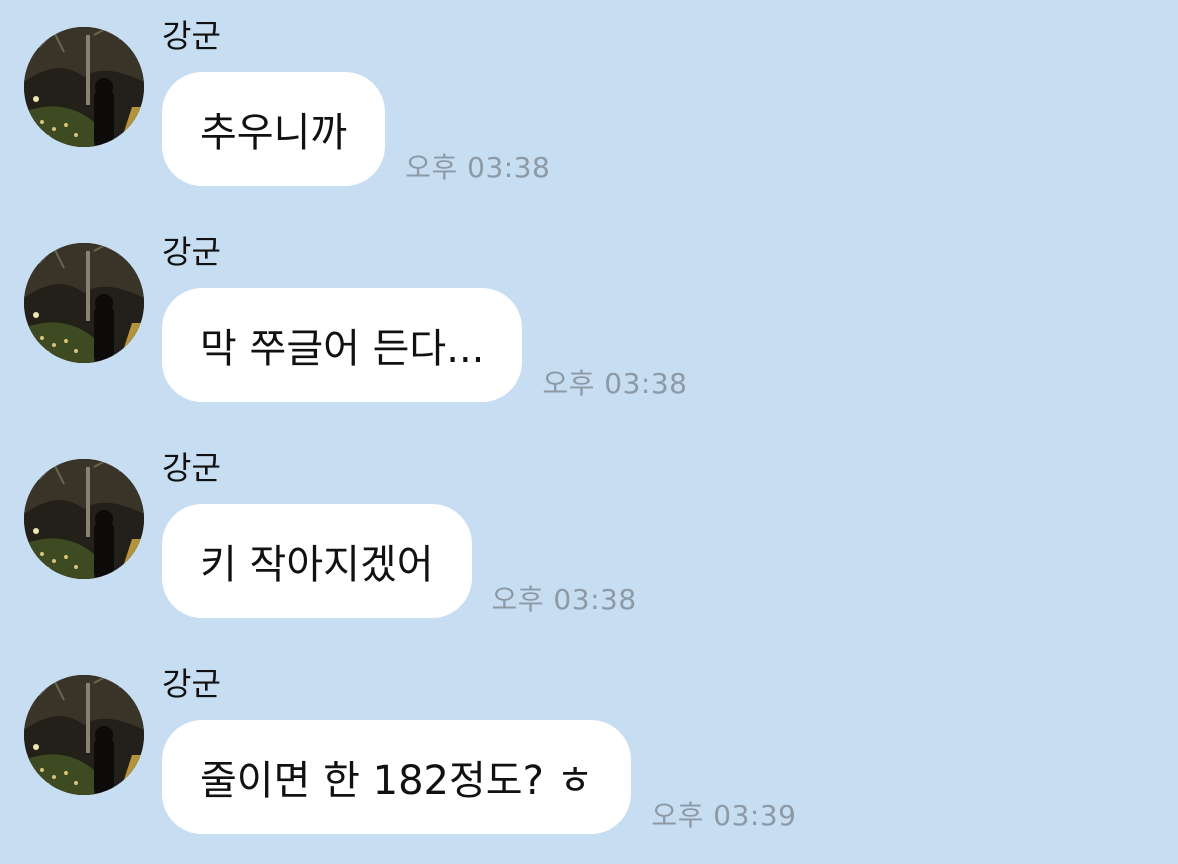 The width and height of the screenshot is (1178, 864). Describe the element at coordinates (397, 777) in the screenshot. I see `message-bubble: 줄이면 한 182정도? ㅎ` at that location.